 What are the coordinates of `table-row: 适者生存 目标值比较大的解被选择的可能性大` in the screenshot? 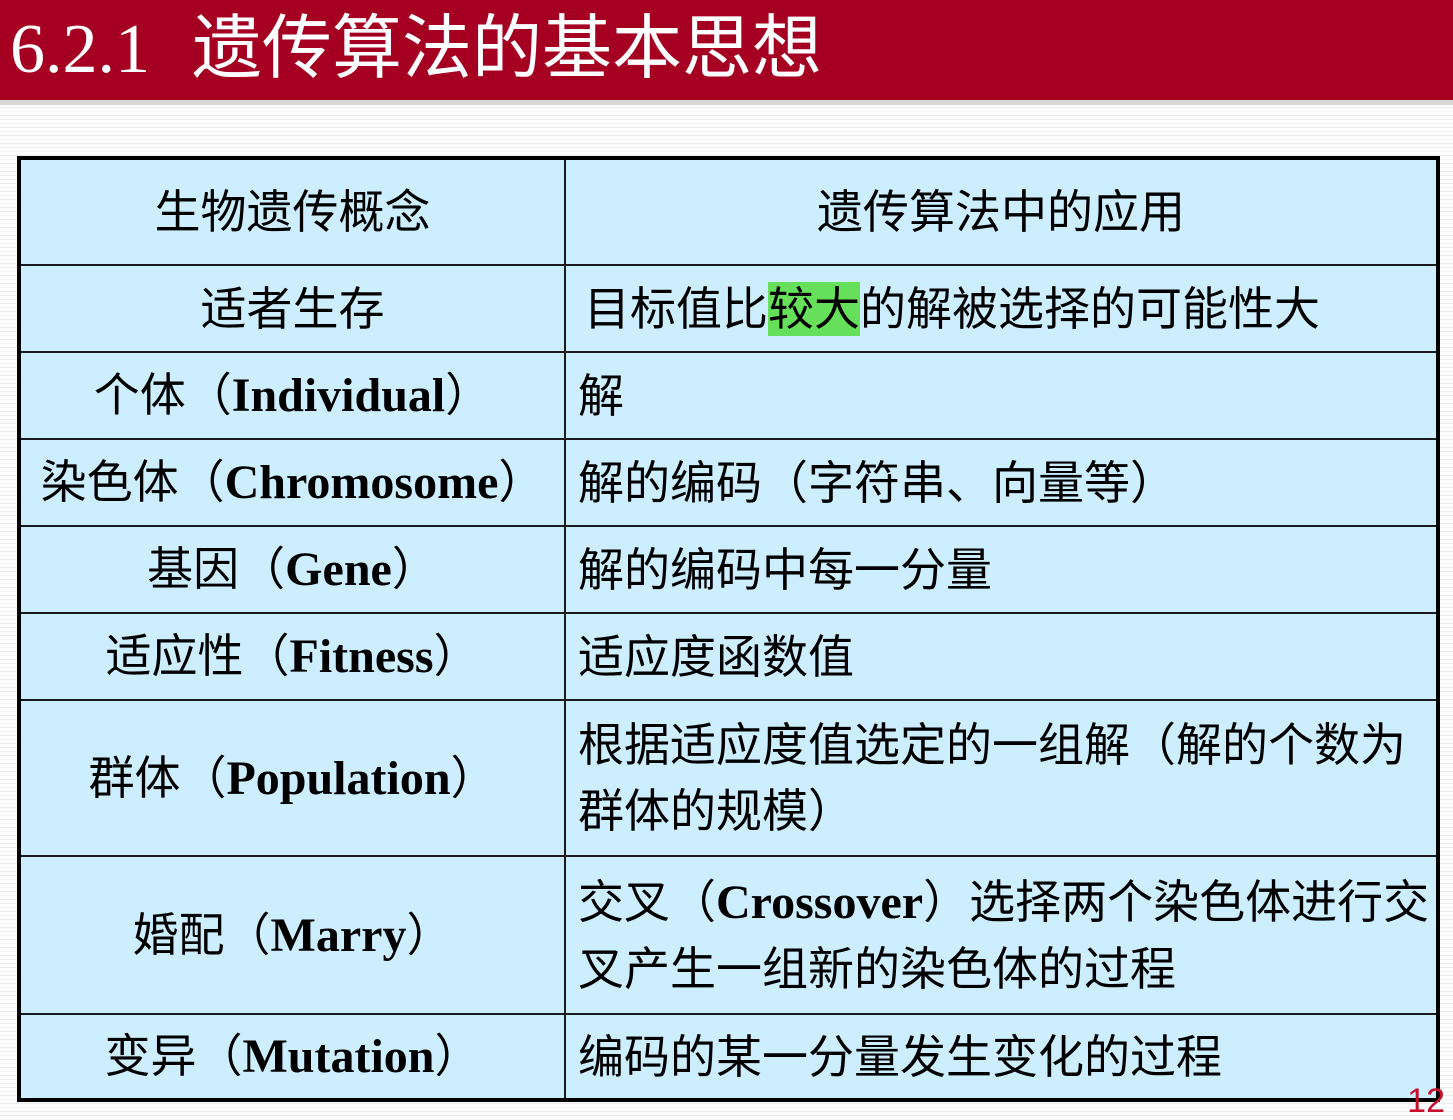 It's located at (728, 308).